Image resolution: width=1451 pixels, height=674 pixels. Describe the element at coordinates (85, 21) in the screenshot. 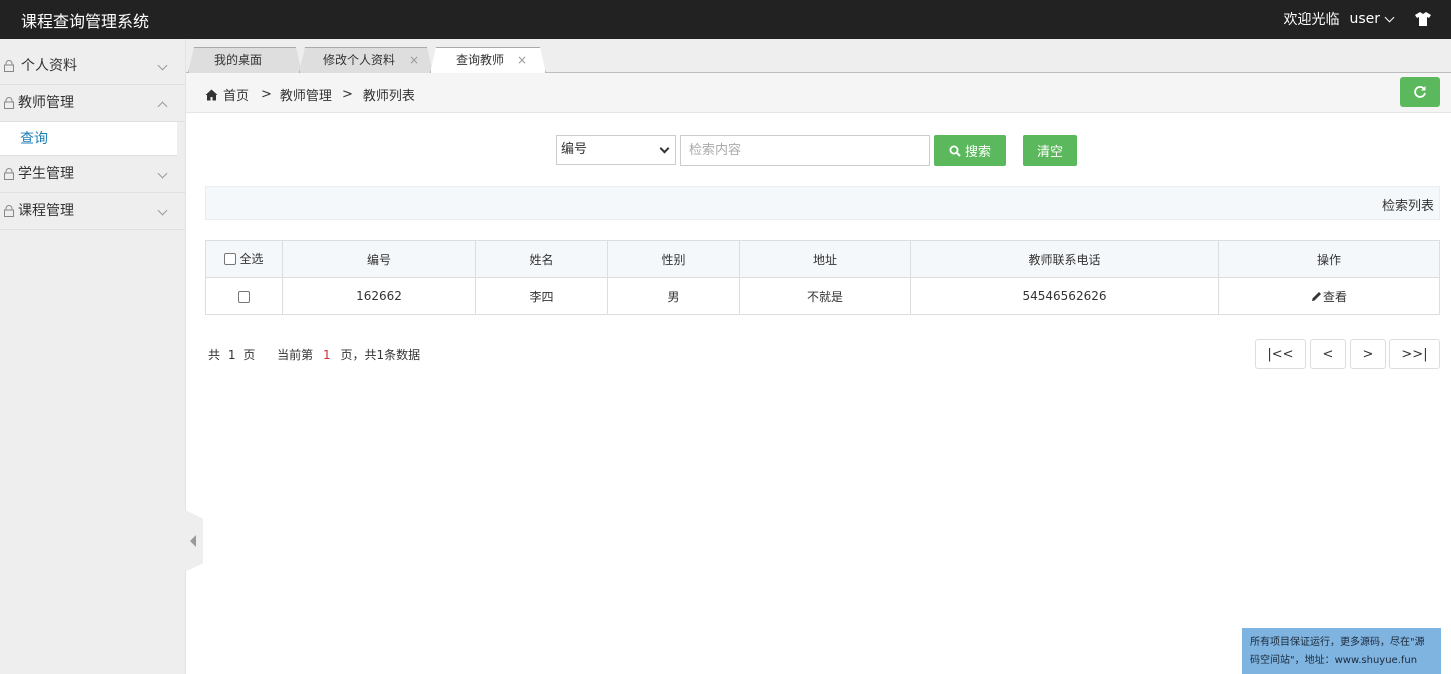

I see `app-title: 课程查询管理系统` at that location.